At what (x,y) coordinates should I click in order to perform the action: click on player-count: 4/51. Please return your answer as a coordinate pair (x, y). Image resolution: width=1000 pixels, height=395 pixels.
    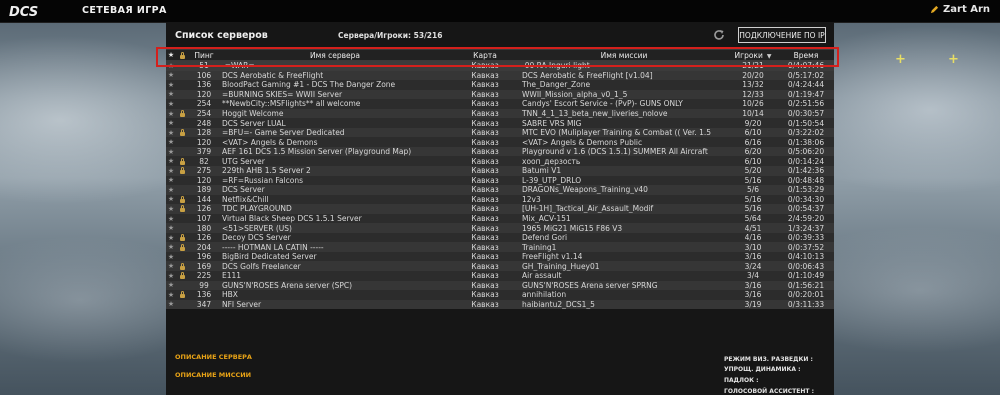
    Looking at the image, I should click on (753, 228).